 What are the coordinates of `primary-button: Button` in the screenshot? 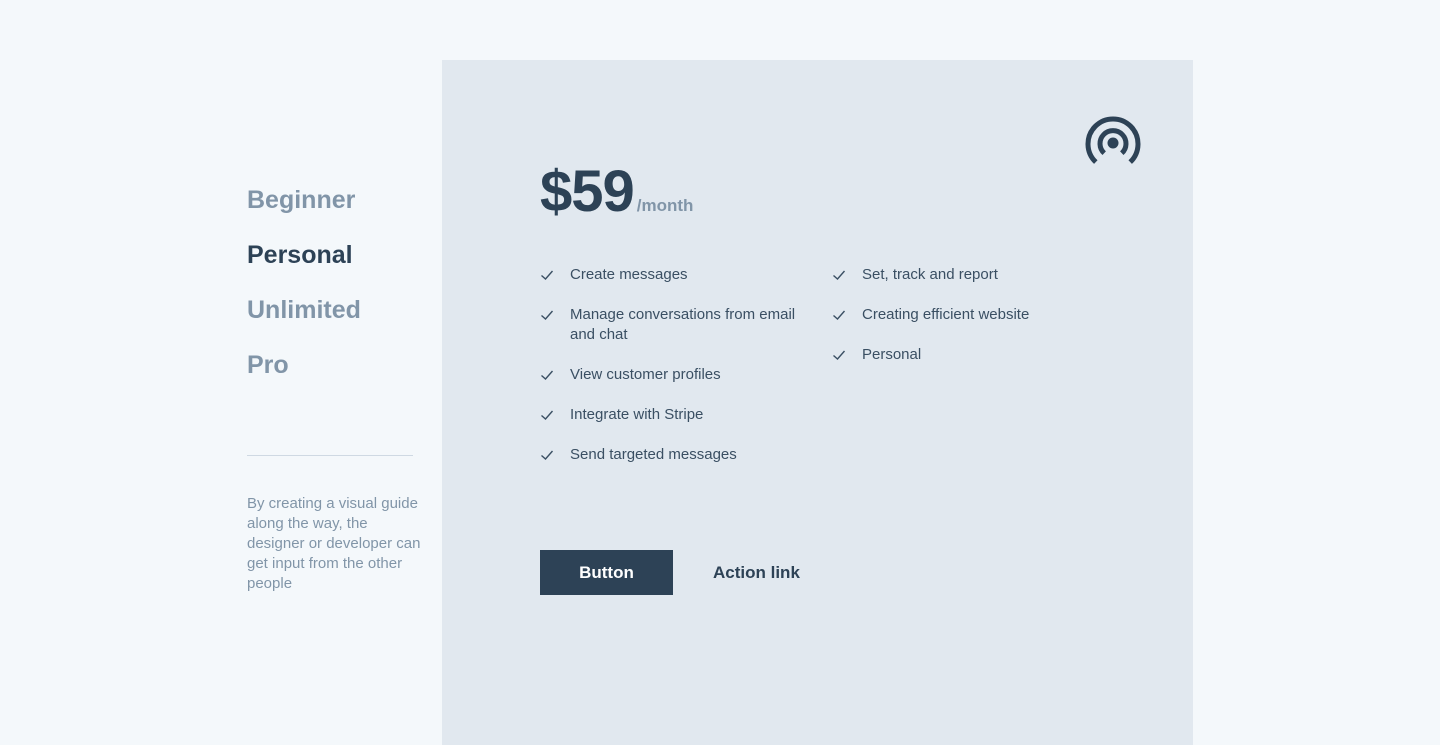 It's located at (606, 572).